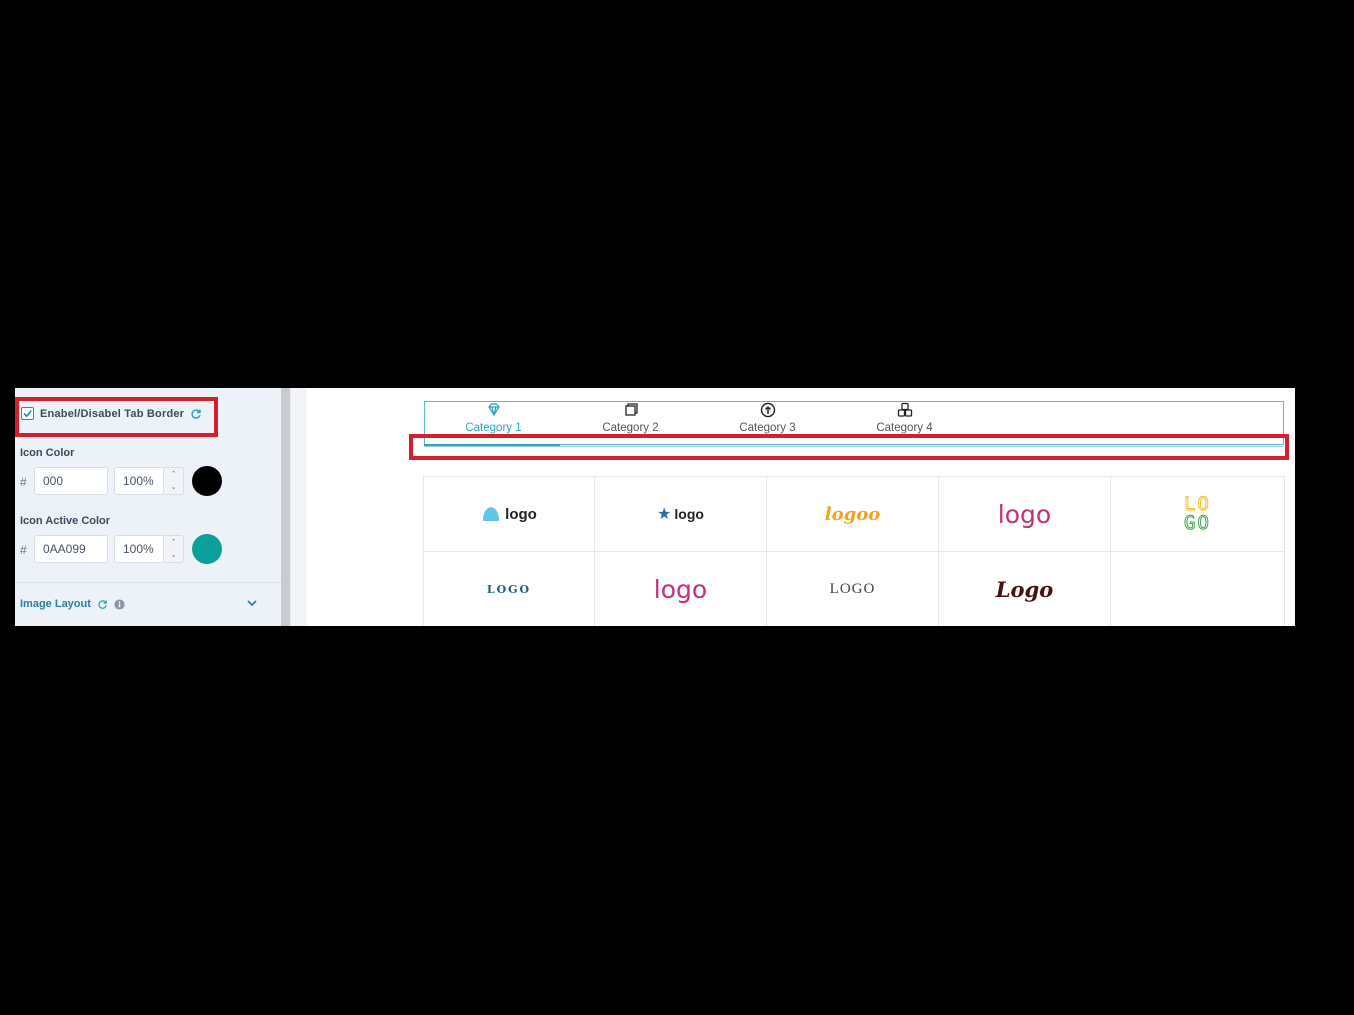  Describe the element at coordinates (139, 481) in the screenshot. I see `icon-color-opacity-input: 100%` at that location.